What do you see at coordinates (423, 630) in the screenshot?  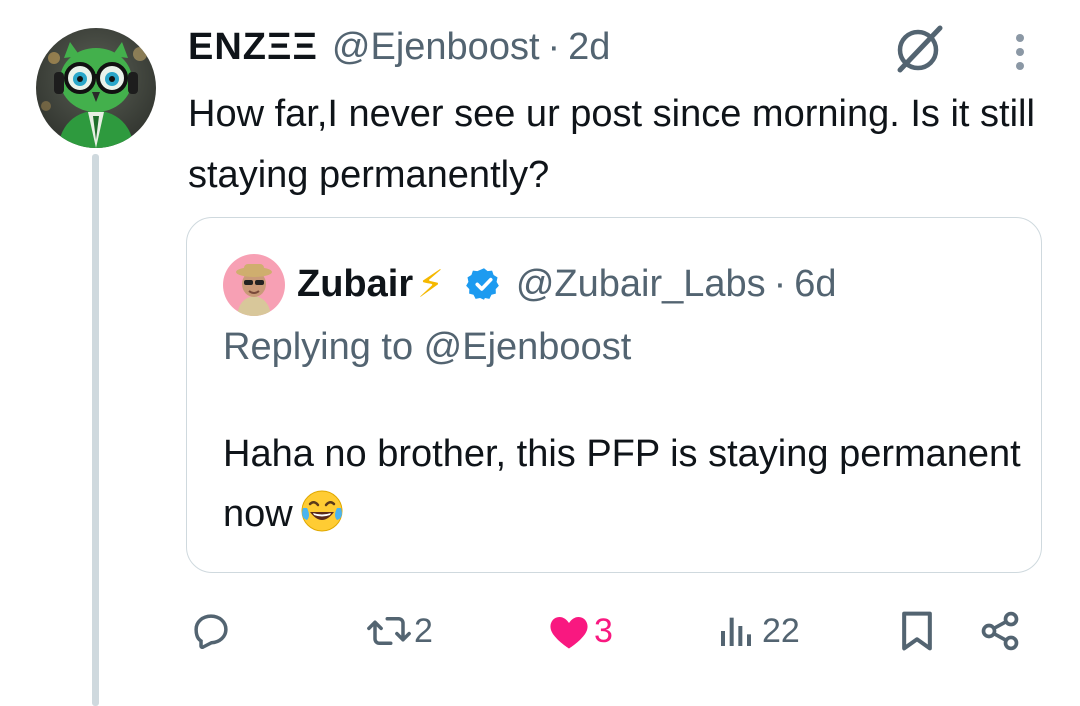 I see `repost-count: 2` at bounding box center [423, 630].